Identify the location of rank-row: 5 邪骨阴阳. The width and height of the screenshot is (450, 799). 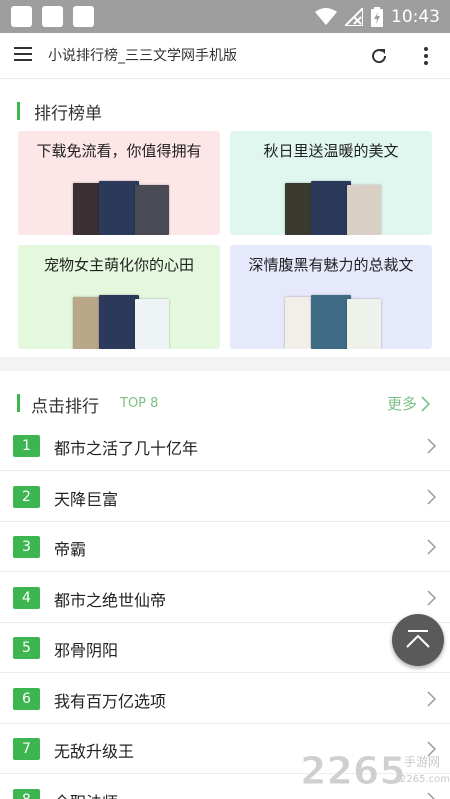
(225, 648).